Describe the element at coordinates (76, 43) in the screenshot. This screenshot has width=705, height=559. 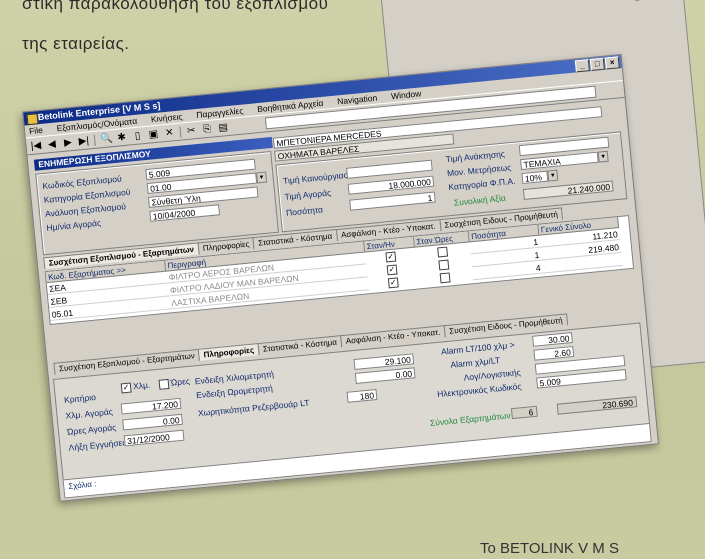
I see `caption-line-2: της εταιρείας.` at that location.